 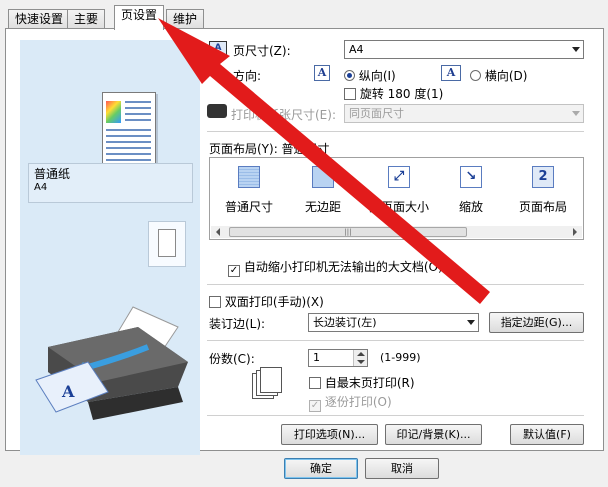 I want to click on rotate-180-checkbox, so click(x=350, y=94).